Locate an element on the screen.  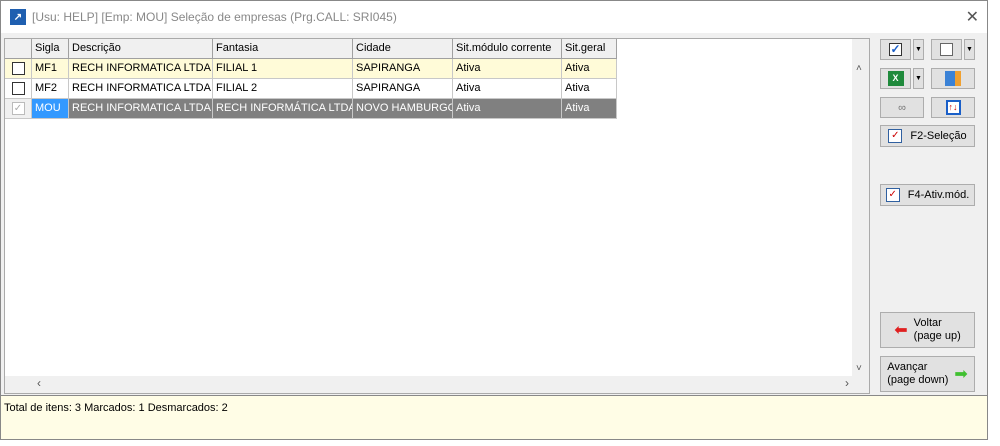
scroll-left-icon: ‹ is located at coordinates (39, 383).